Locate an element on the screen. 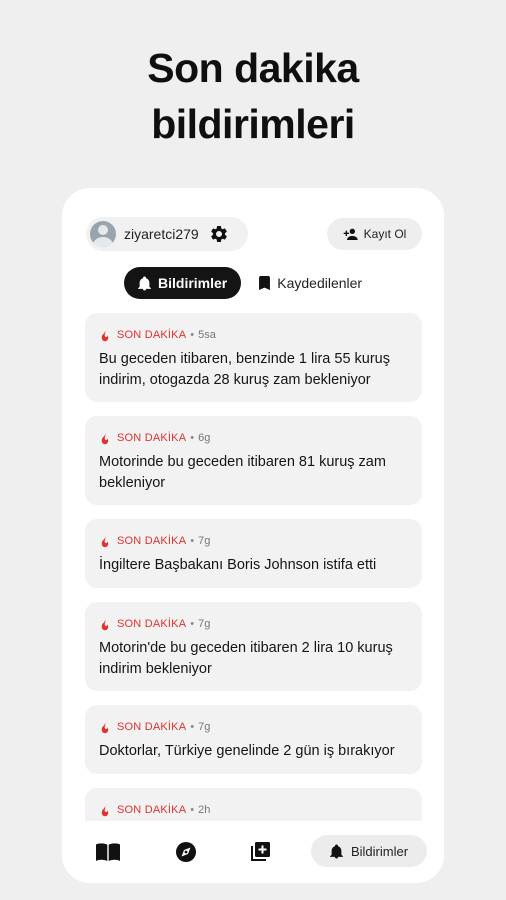  book-icon is located at coordinates (108, 852).